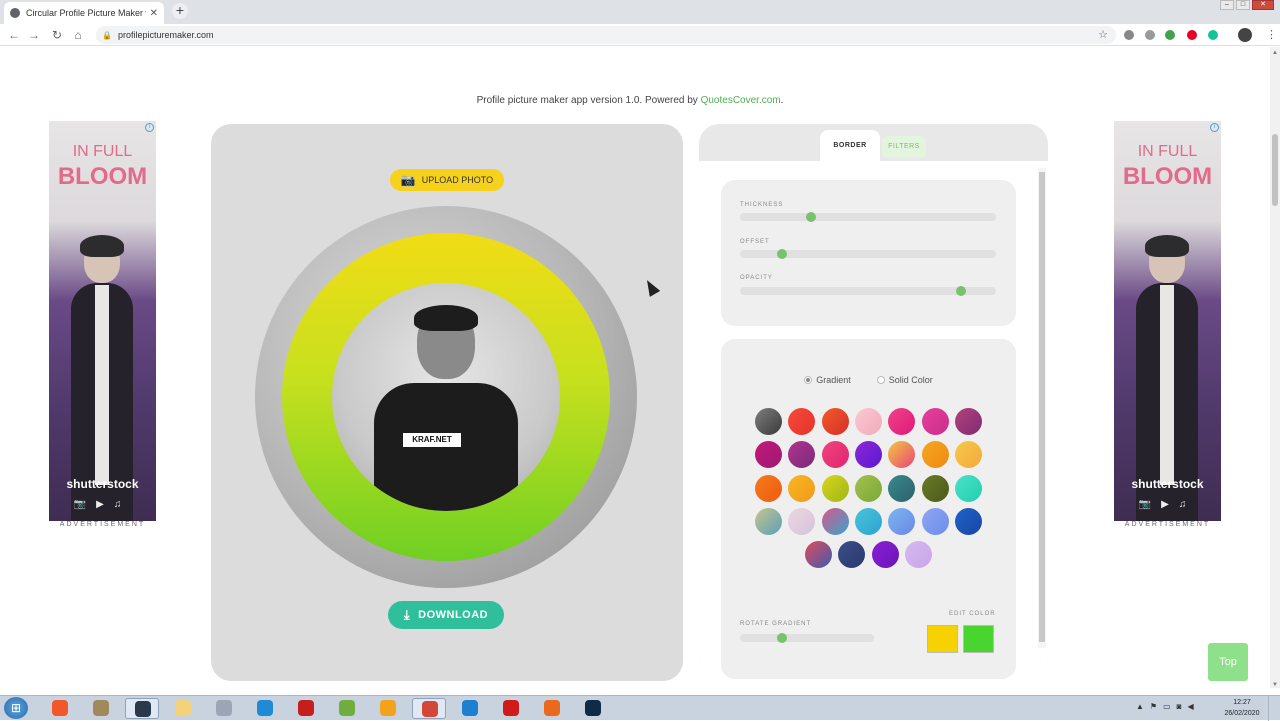  What do you see at coordinates (154, 13) in the screenshot?
I see `close-tab-icon: ✕` at bounding box center [154, 13].